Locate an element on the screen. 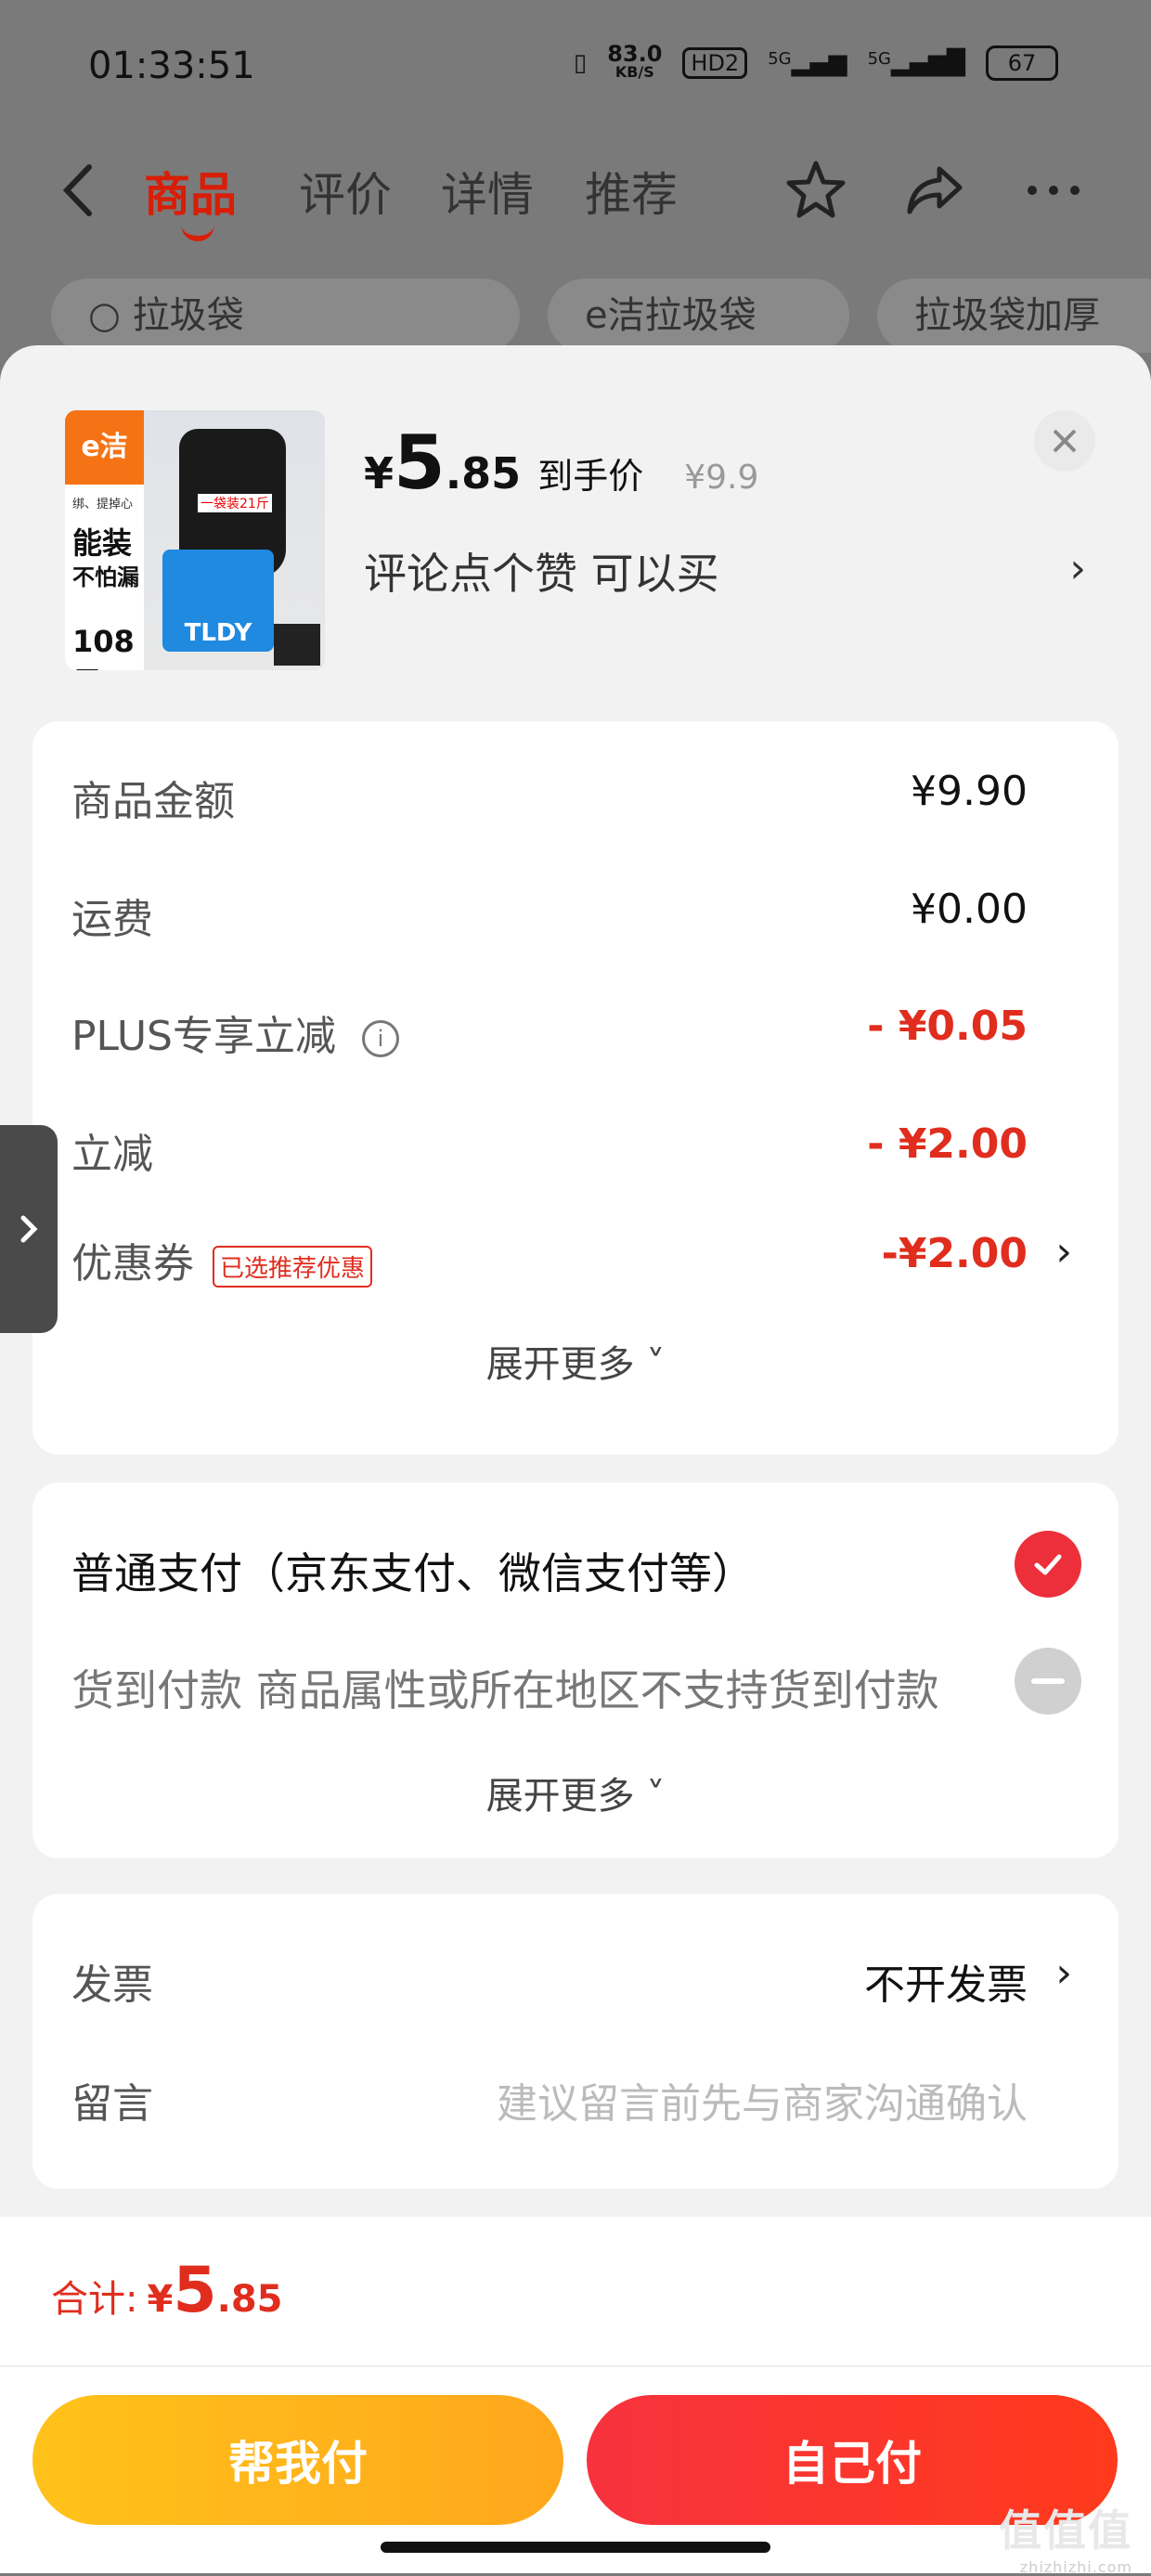  coupon-tag: 已选推荐优惠 is located at coordinates (293, 1266).